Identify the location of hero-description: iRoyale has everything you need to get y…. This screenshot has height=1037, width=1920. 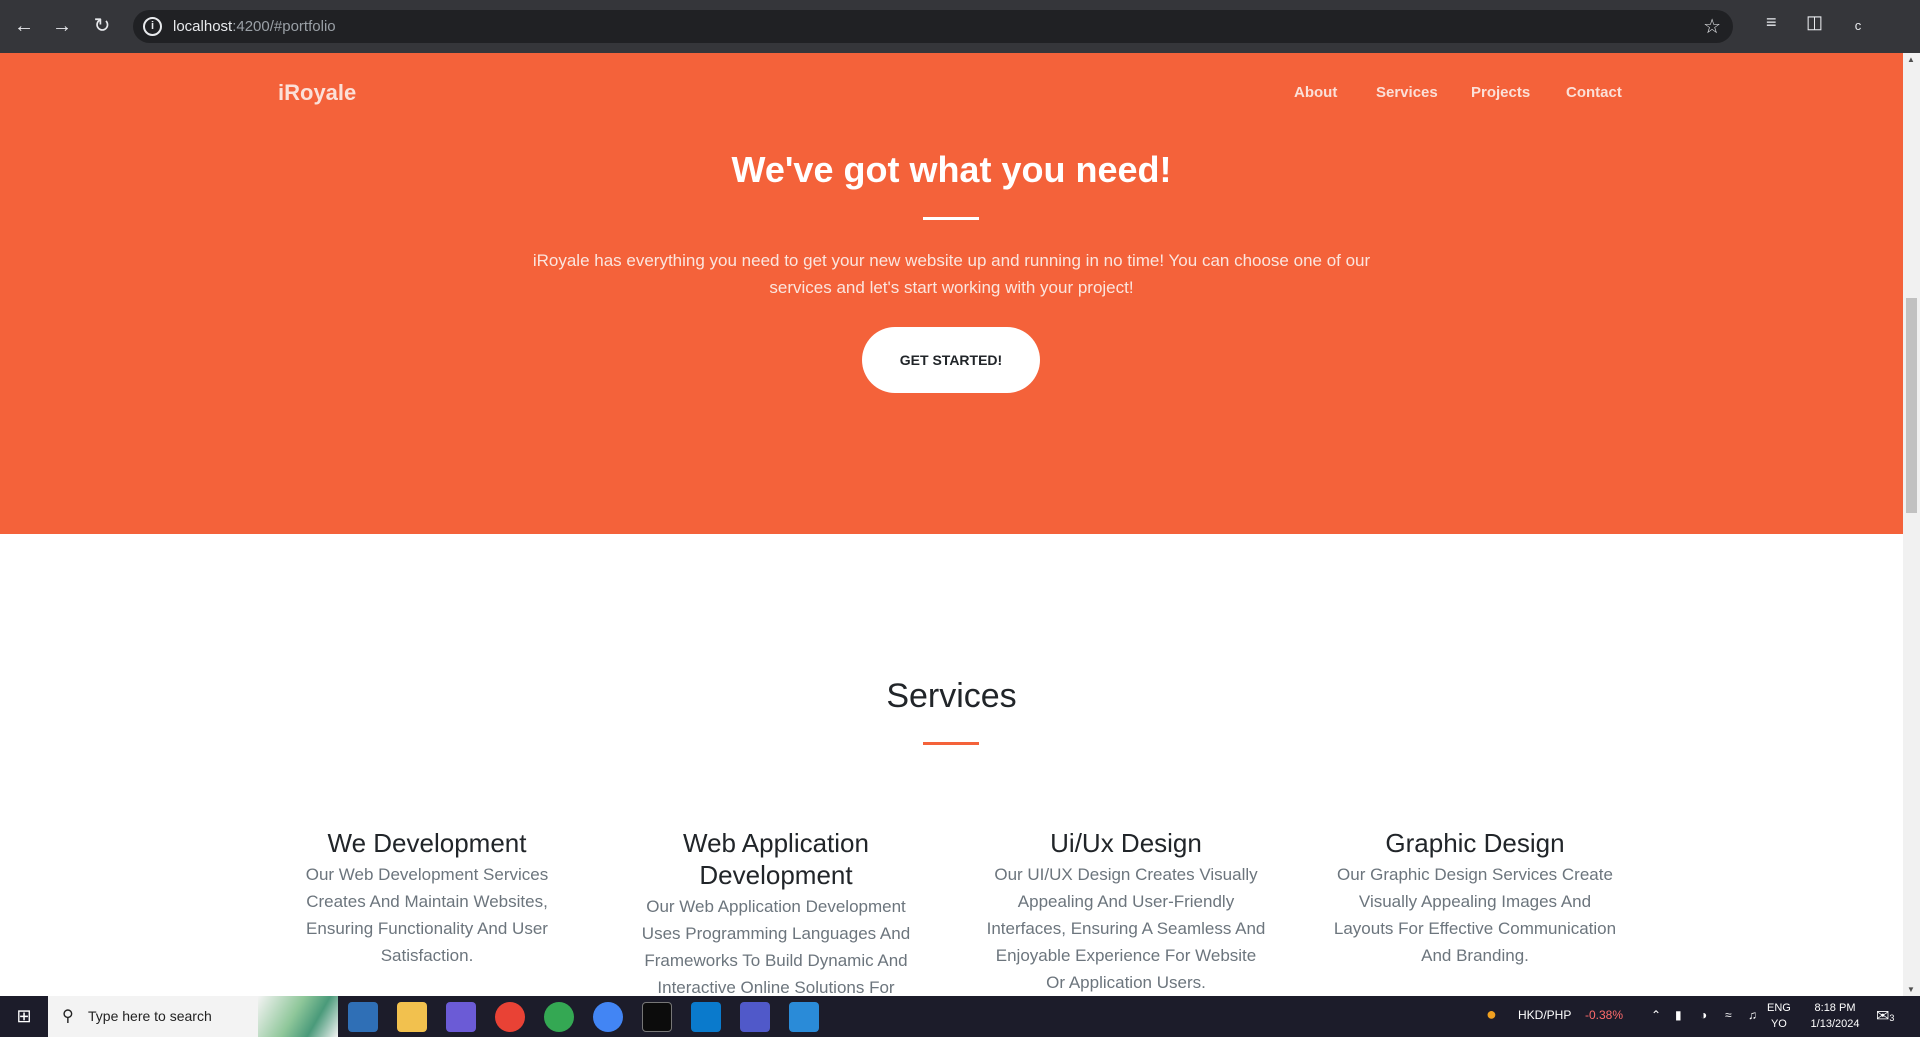
(951, 274).